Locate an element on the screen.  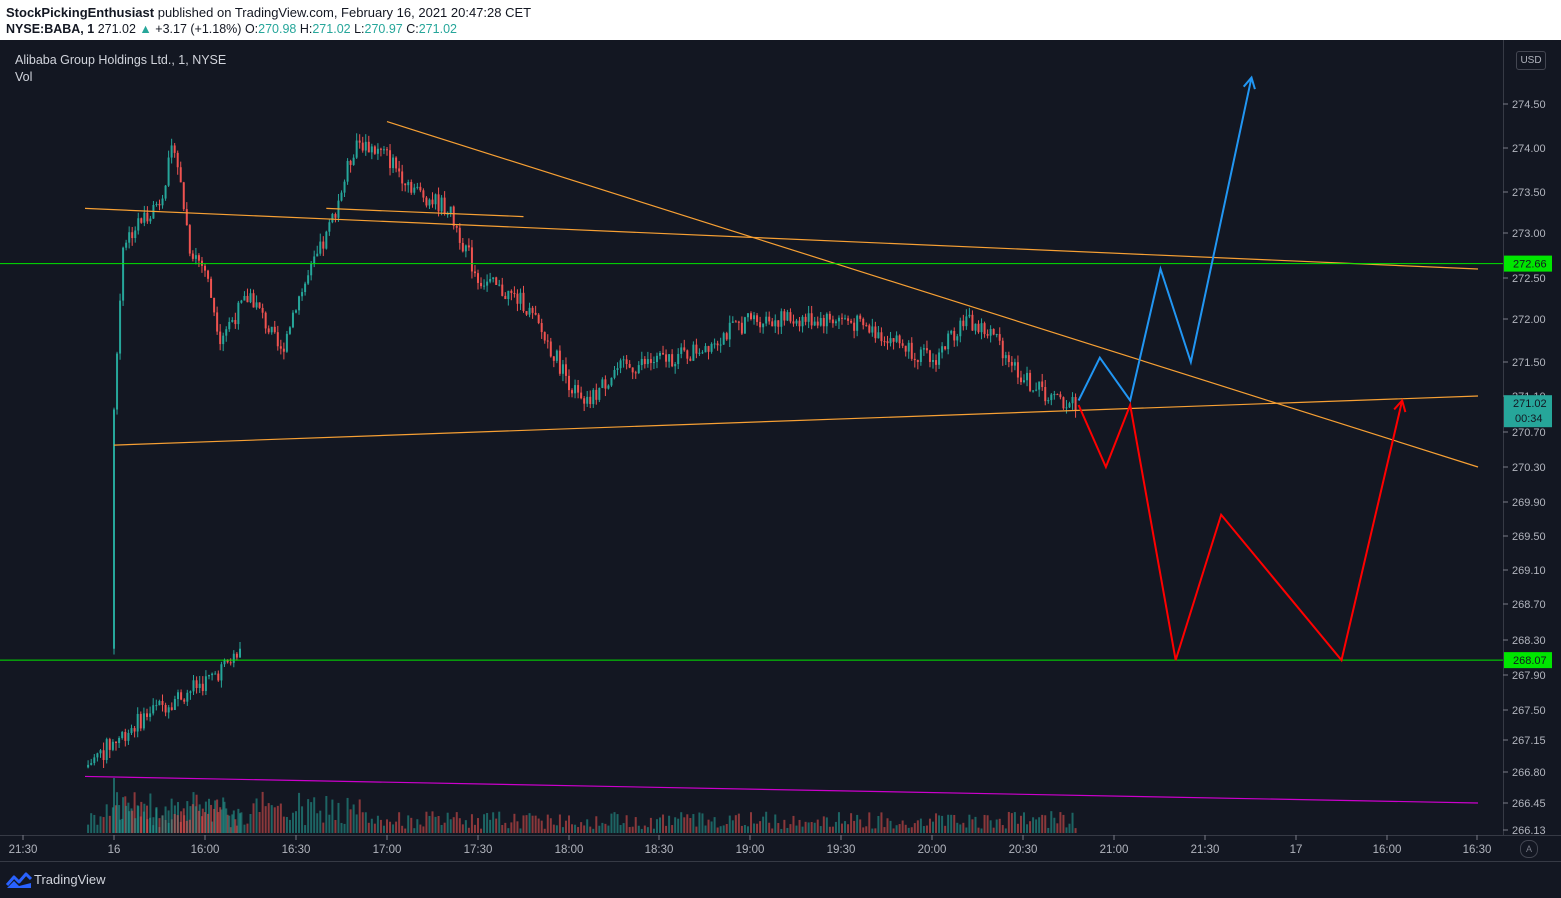
author-name: StockPickingEnthusiast is located at coordinates (80, 12).